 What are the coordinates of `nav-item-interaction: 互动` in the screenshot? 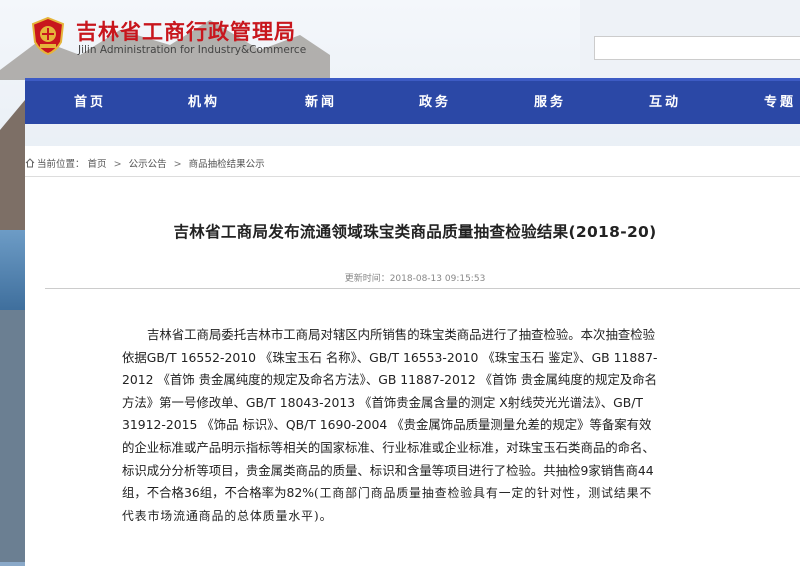 It's located at (665, 102).